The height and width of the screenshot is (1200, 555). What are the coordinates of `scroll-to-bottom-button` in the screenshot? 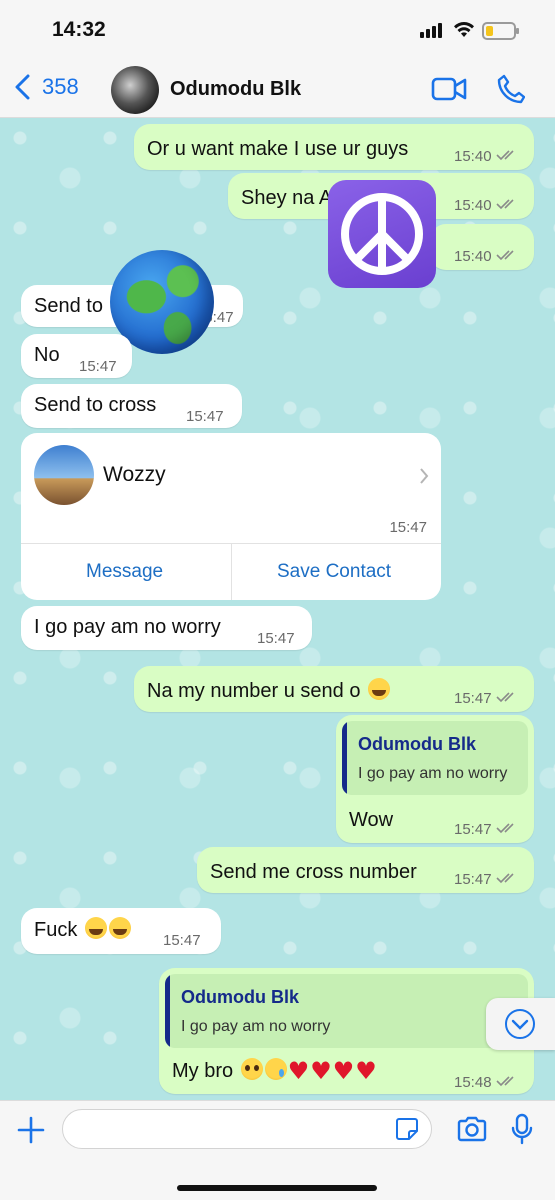 It's located at (520, 1024).